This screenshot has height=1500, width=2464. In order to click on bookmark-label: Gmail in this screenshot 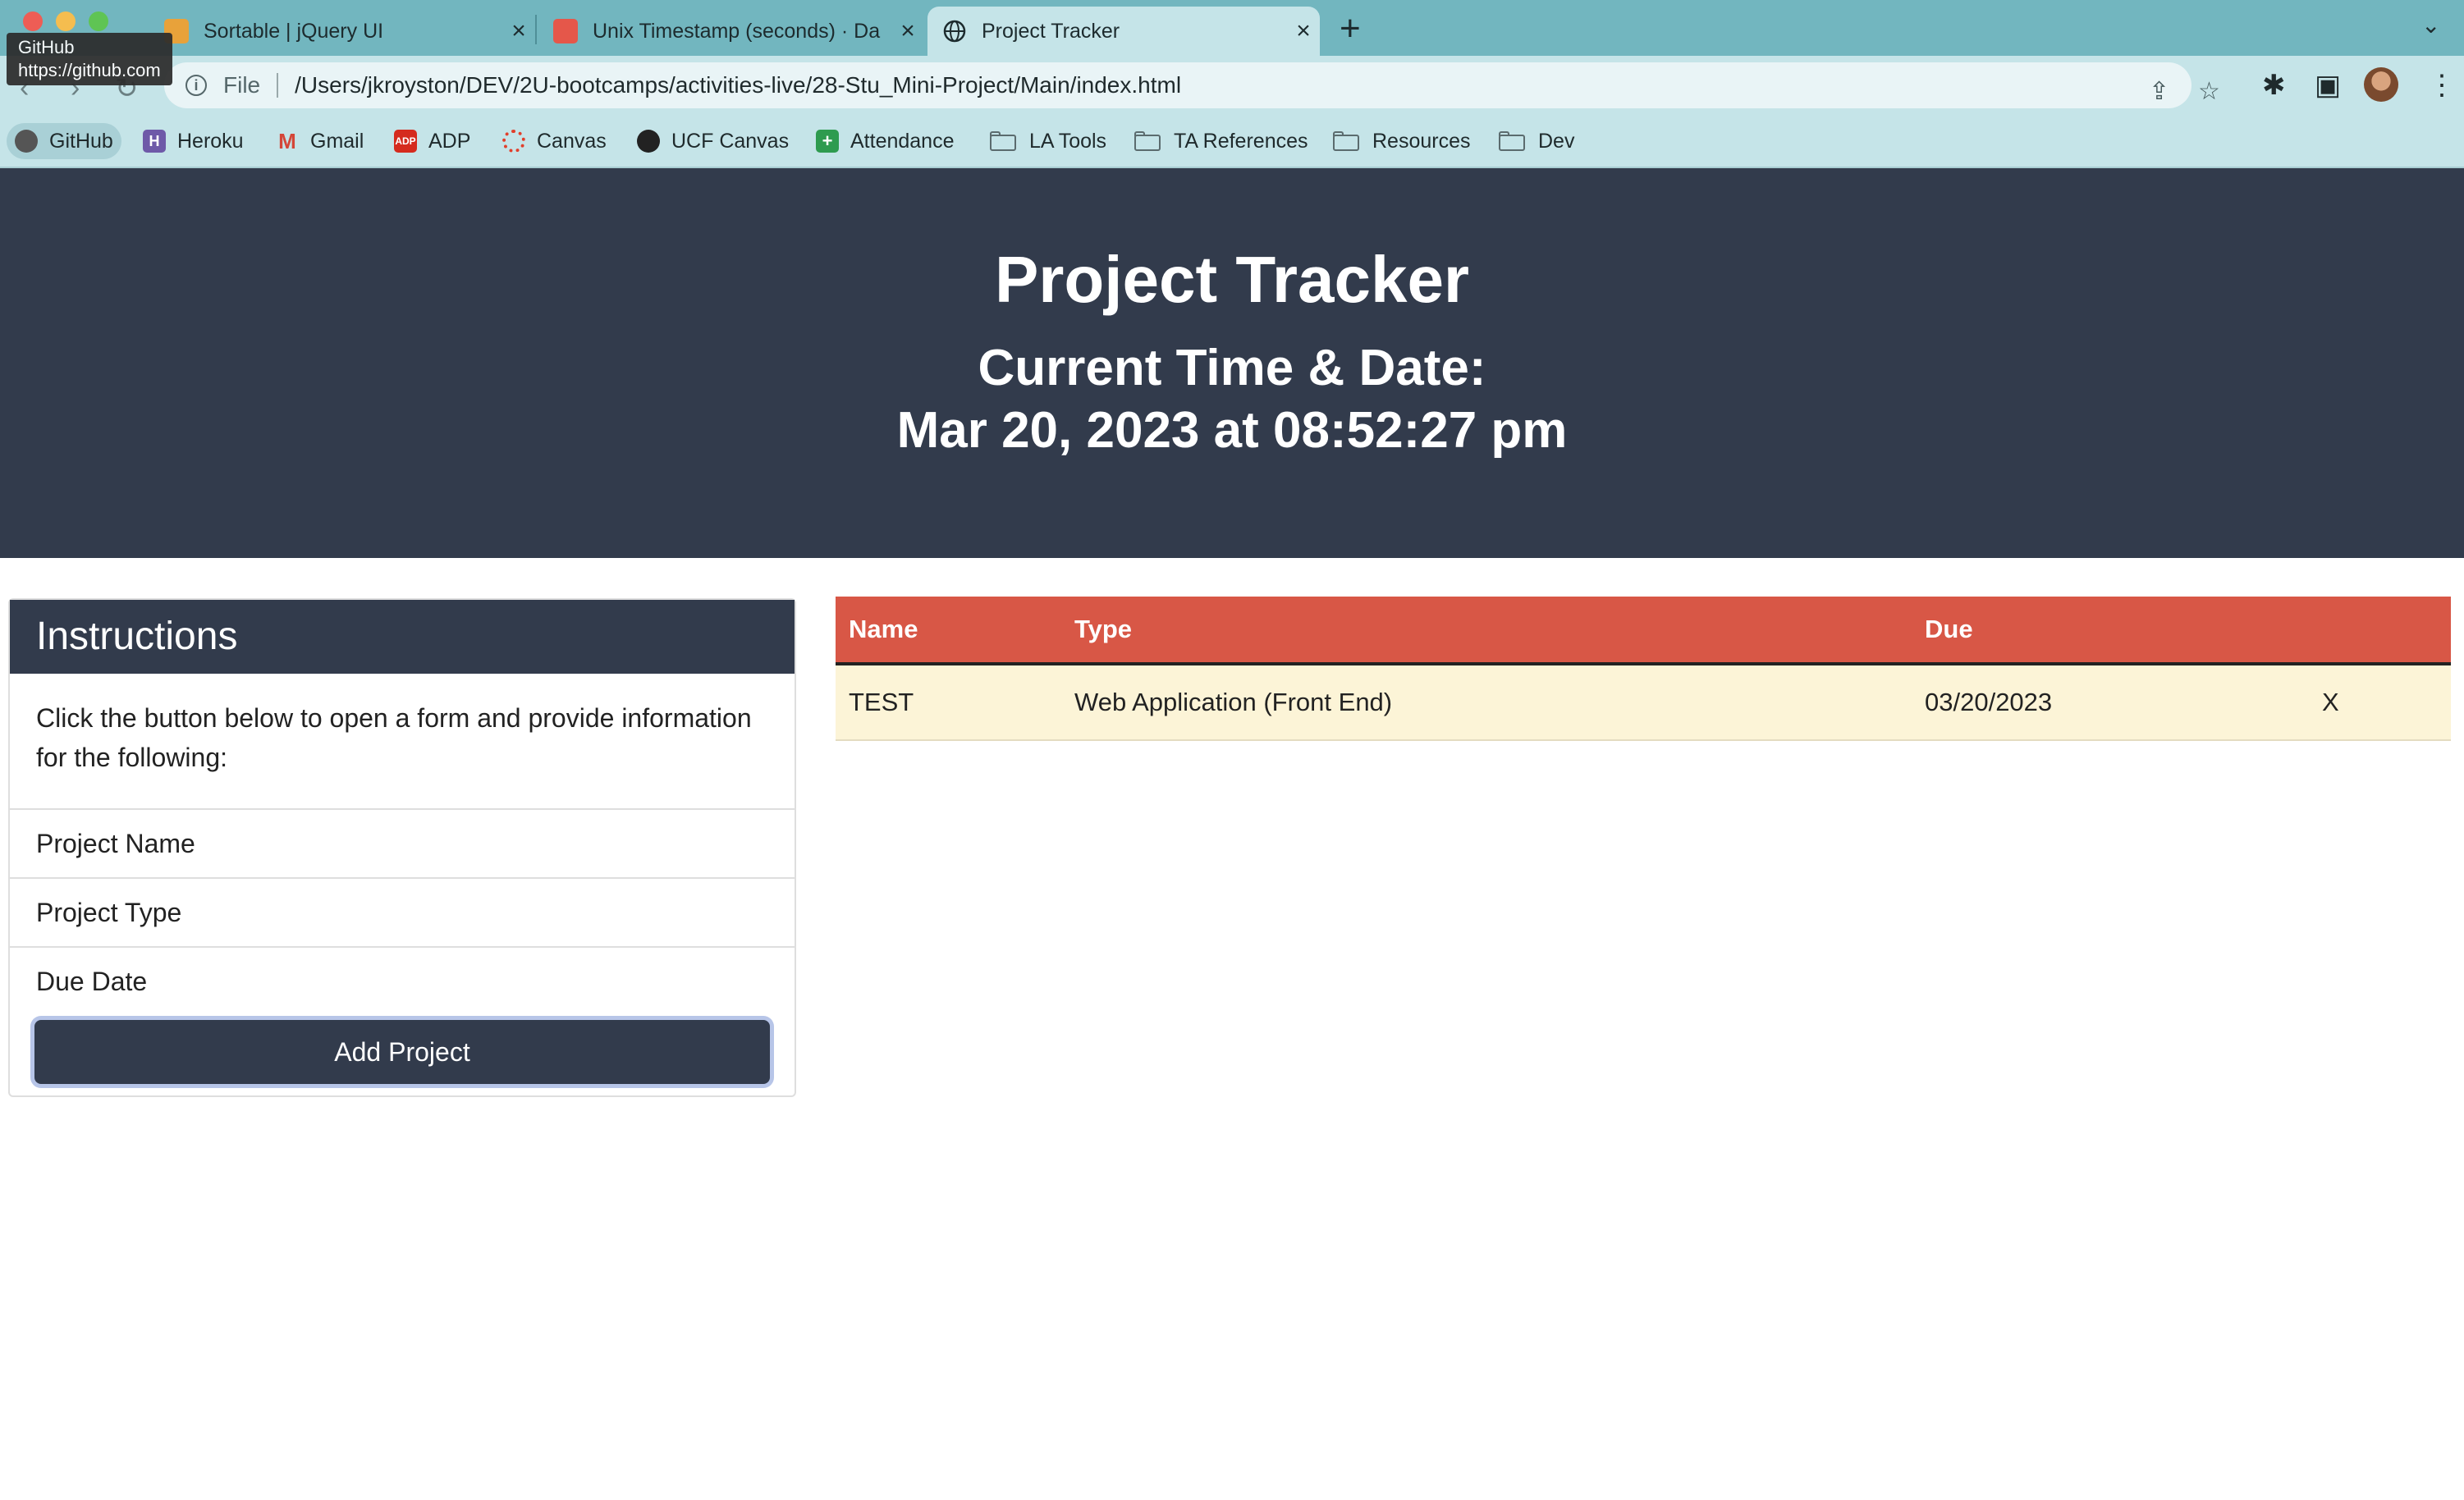, I will do `click(337, 141)`.